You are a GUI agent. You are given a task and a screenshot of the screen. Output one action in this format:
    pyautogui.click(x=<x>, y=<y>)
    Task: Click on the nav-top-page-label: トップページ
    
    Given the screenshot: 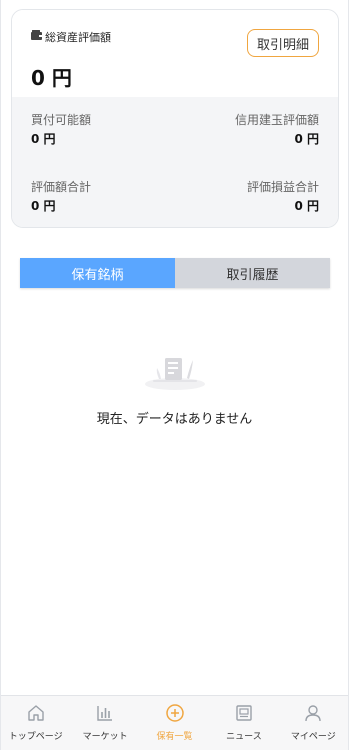 What is the action you would take?
    pyautogui.click(x=35, y=737)
    